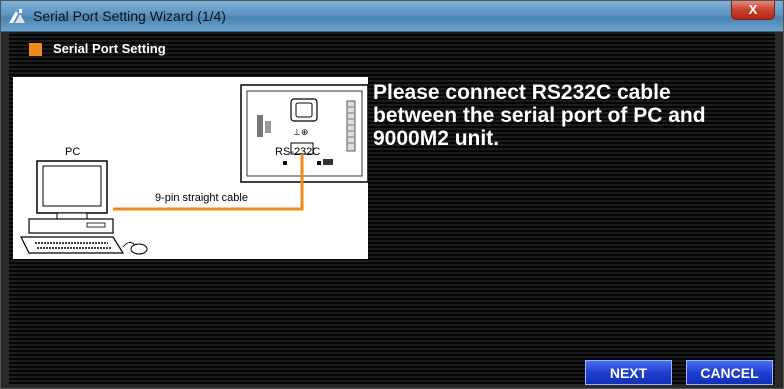  What do you see at coordinates (109, 48) in the screenshot?
I see `section-title: Serial Port Setting` at bounding box center [109, 48].